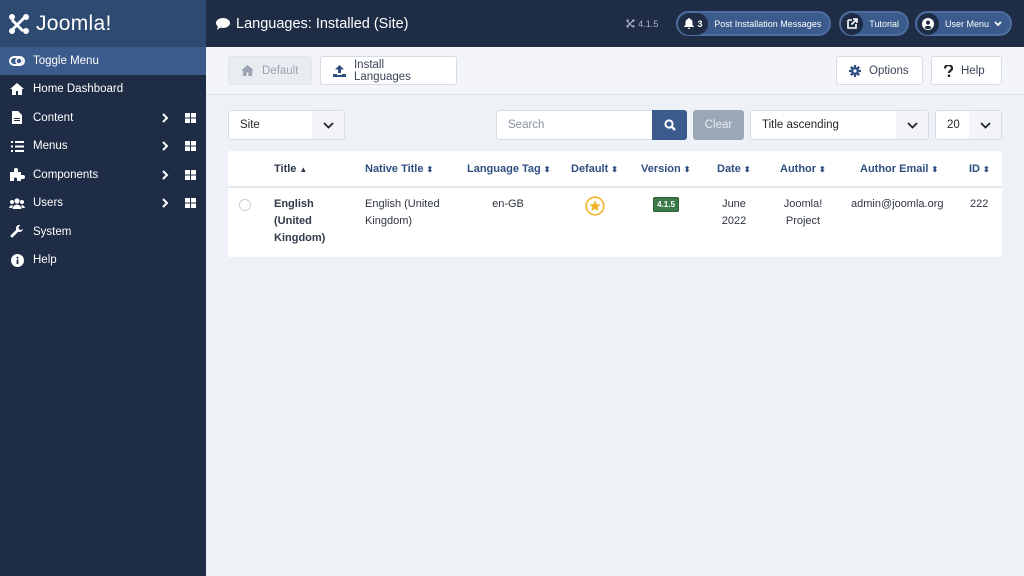  I want to click on user-menu-button: User Menu, so click(963, 23).